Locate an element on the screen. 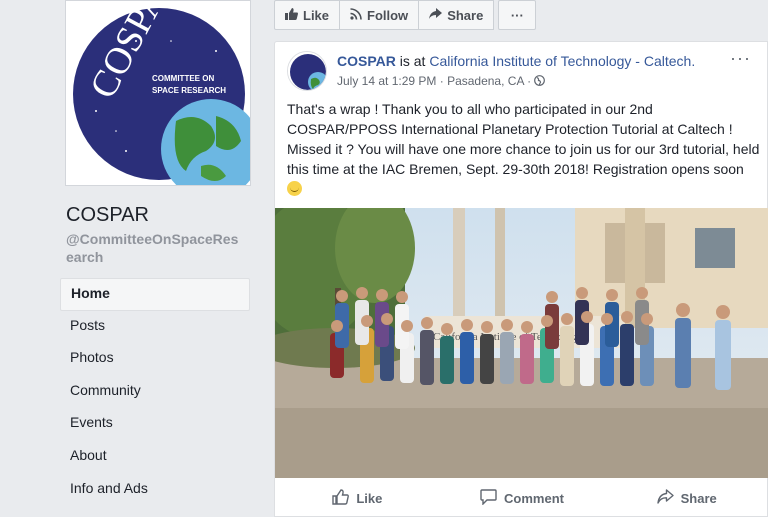 The width and height of the screenshot is (768, 517). post-actions: Like Comment Share is located at coordinates (521, 498).